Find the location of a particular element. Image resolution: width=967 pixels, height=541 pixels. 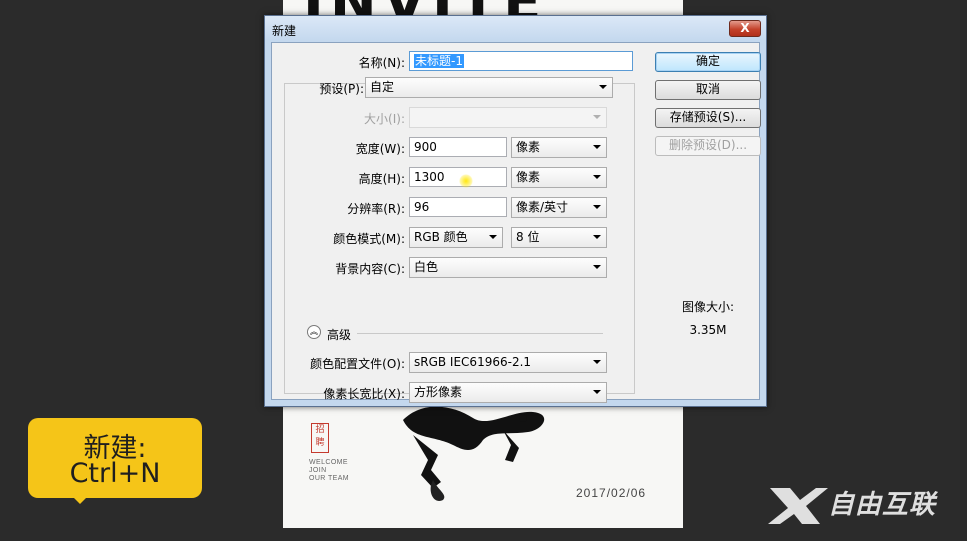

bit-depth-value: 8 位 is located at coordinates (528, 237).